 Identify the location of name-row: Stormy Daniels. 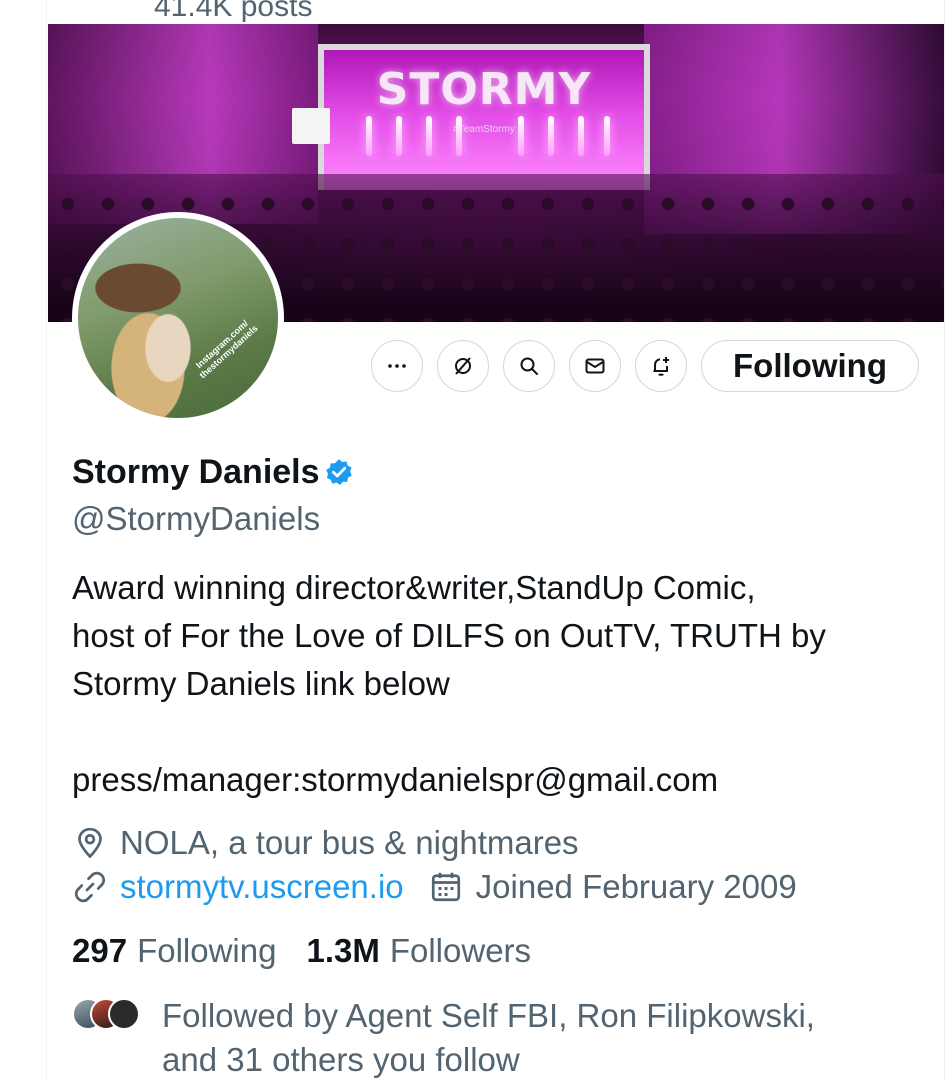
(213, 472).